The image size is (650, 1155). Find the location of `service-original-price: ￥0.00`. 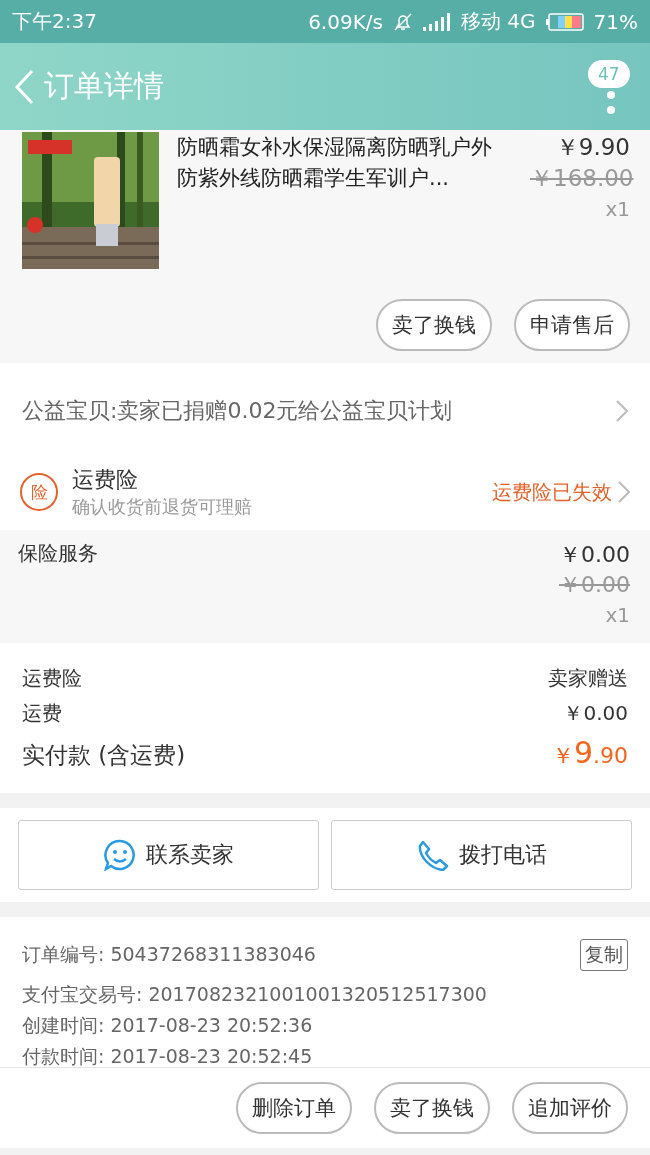

service-original-price: ￥0.00 is located at coordinates (594, 585).